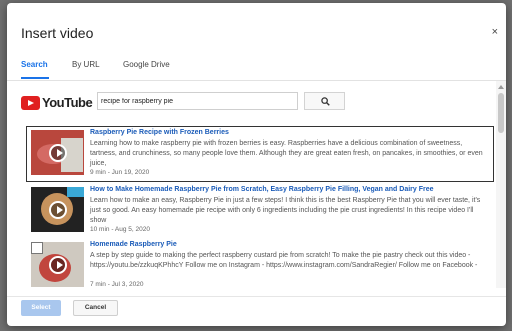 The image size is (512, 331). Describe the element at coordinates (501, 113) in the screenshot. I see `scrollbar-thumb` at that location.